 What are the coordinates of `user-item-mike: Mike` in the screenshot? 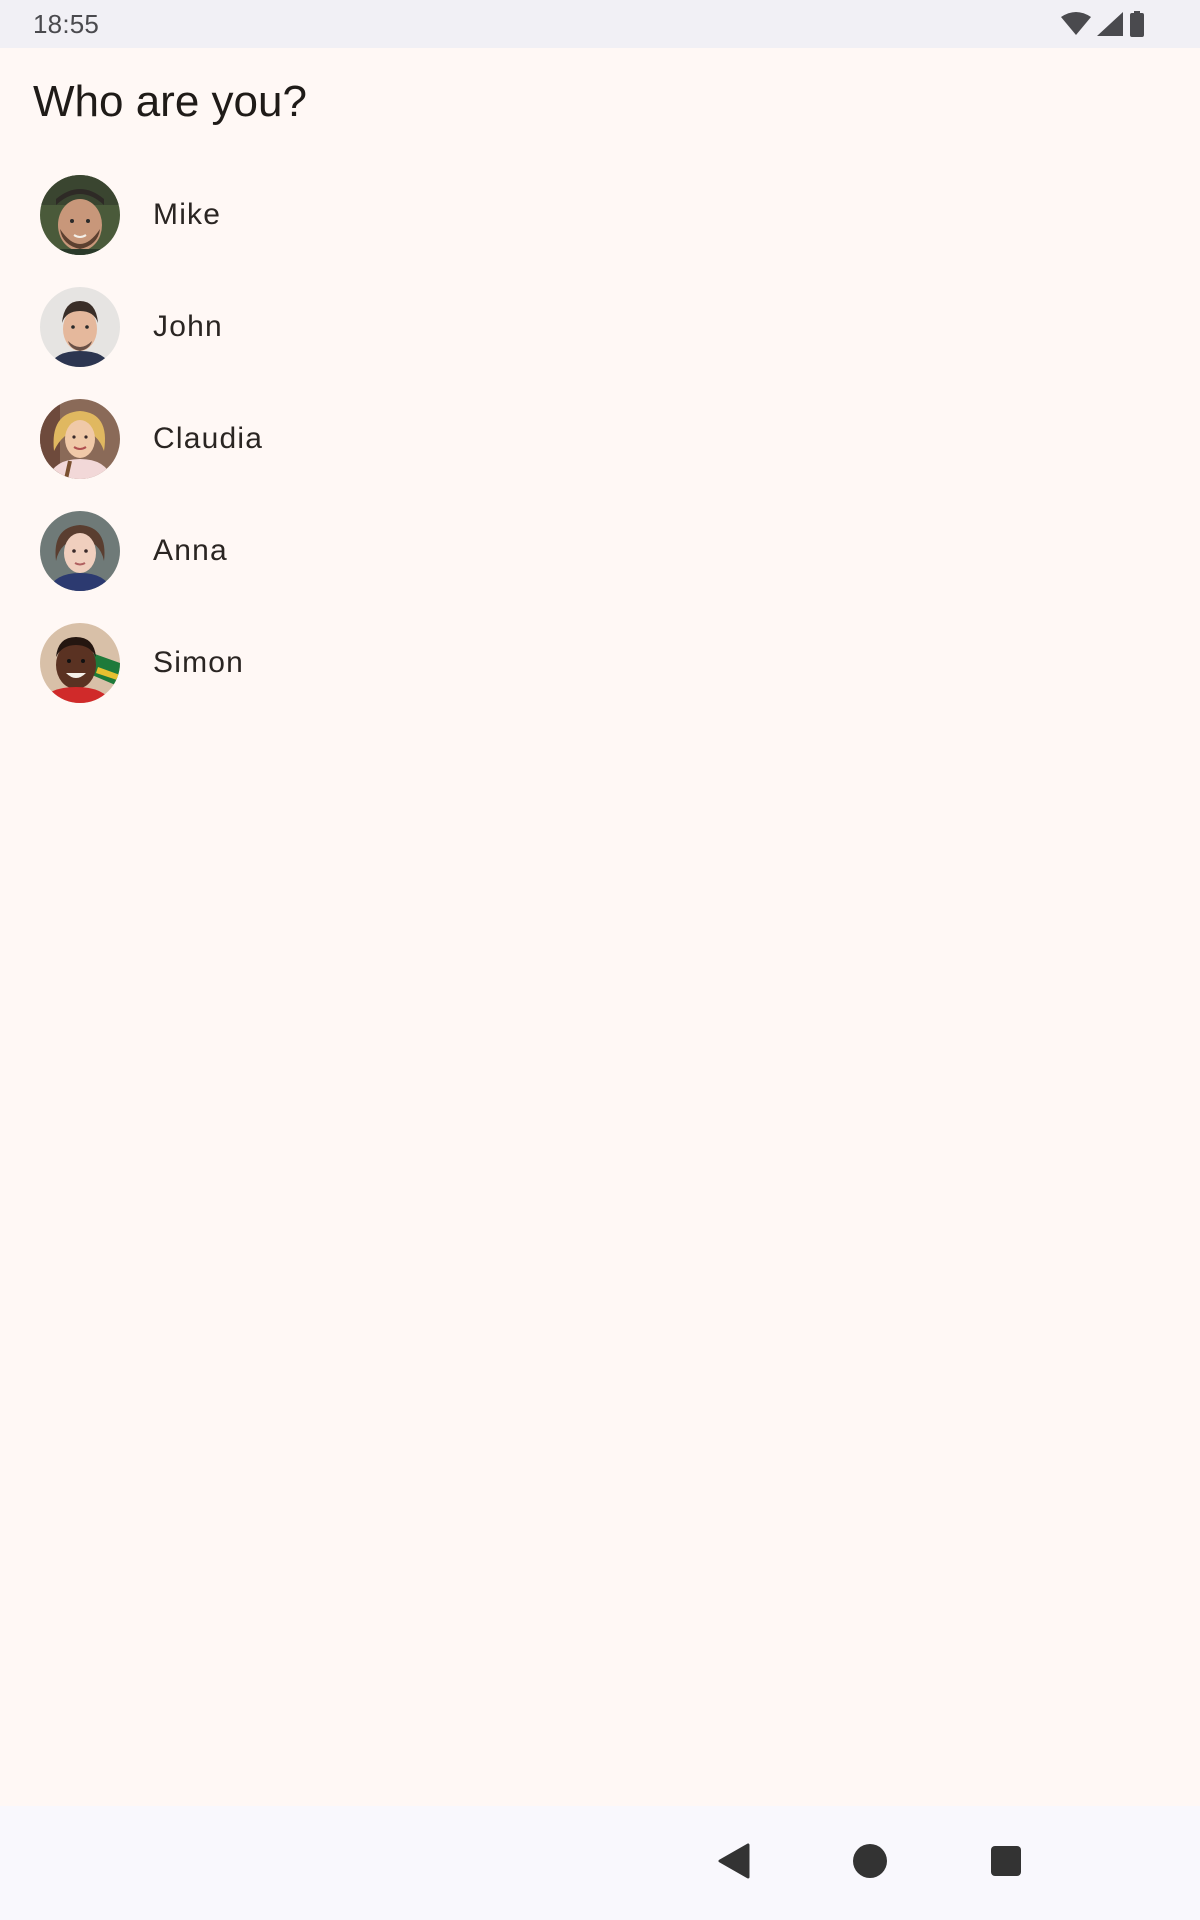 It's located at (600, 215).